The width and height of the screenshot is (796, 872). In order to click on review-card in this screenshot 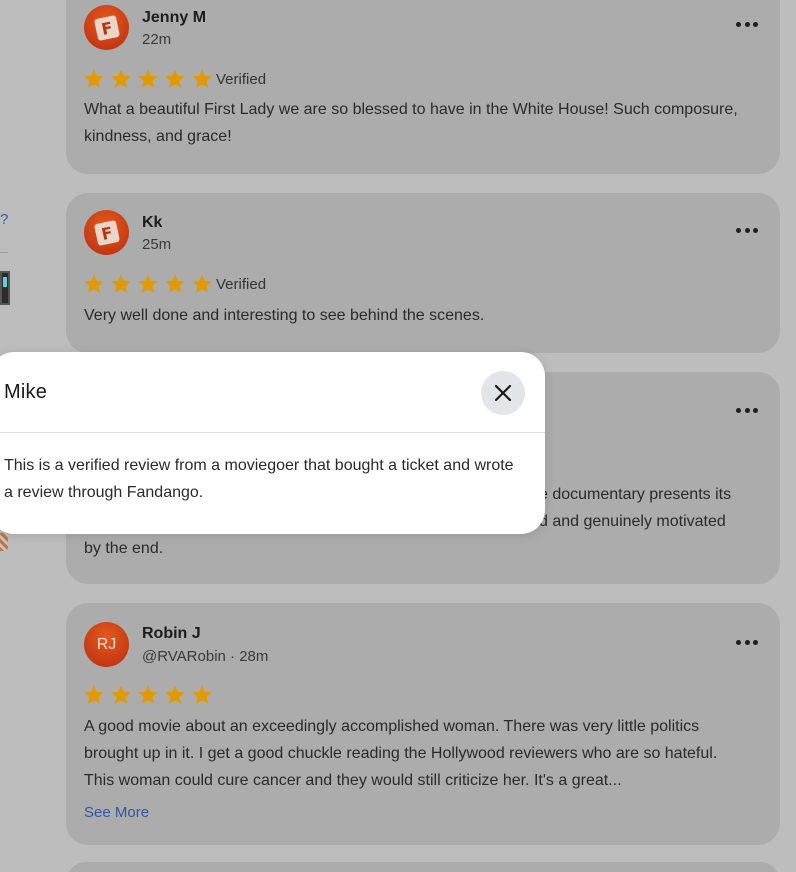, I will do `click(423, 867)`.